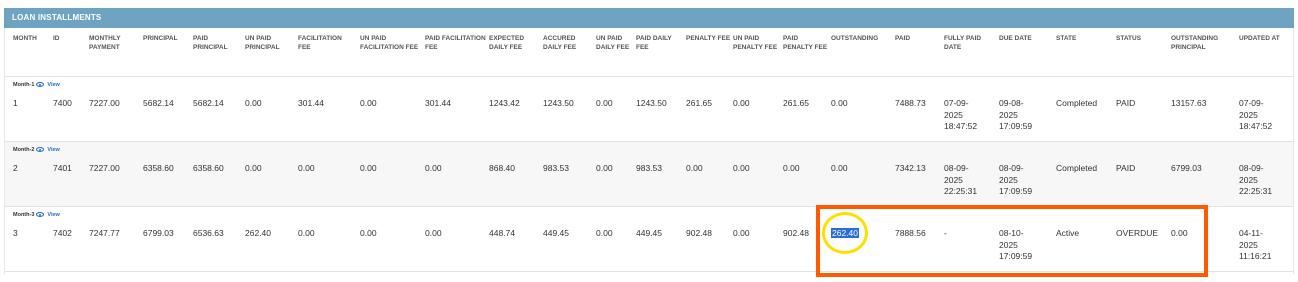 The width and height of the screenshot is (1298, 282). Describe the element at coordinates (910, 103) in the screenshot. I see `cell-paid: 7488.73` at that location.